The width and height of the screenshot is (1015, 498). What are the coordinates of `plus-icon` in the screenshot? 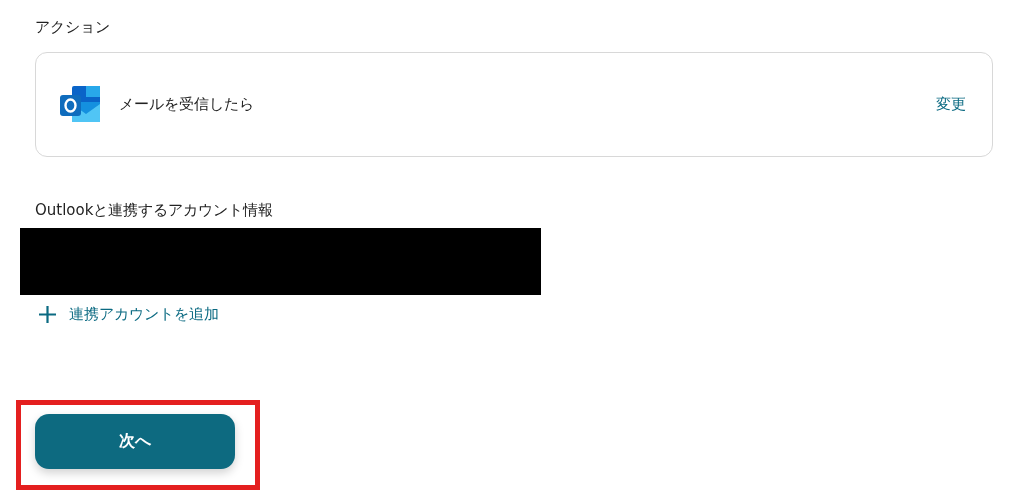 It's located at (47, 314).